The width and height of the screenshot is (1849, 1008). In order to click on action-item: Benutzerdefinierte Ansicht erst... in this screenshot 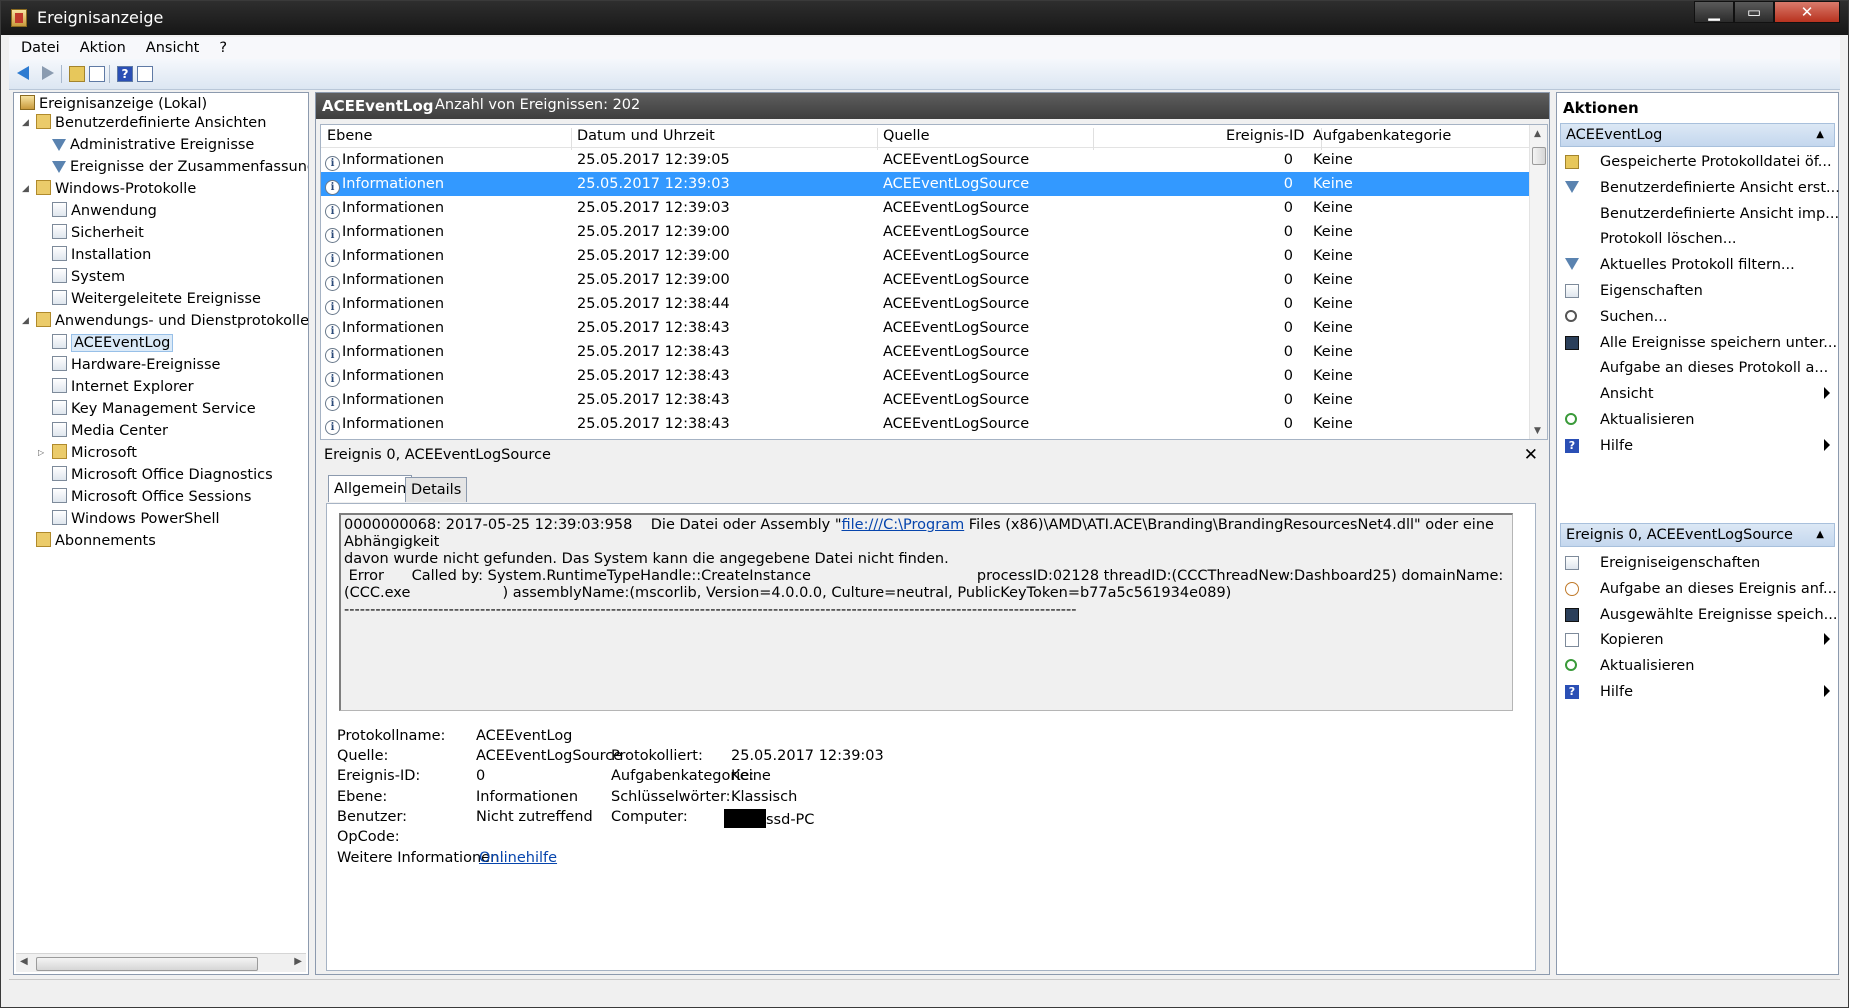, I will do `click(1701, 189)`.